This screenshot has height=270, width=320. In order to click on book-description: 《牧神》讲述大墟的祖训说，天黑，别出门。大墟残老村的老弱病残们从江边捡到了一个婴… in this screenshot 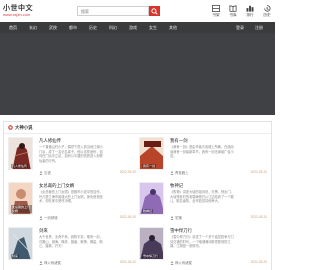, I will do `click(202, 197)`.